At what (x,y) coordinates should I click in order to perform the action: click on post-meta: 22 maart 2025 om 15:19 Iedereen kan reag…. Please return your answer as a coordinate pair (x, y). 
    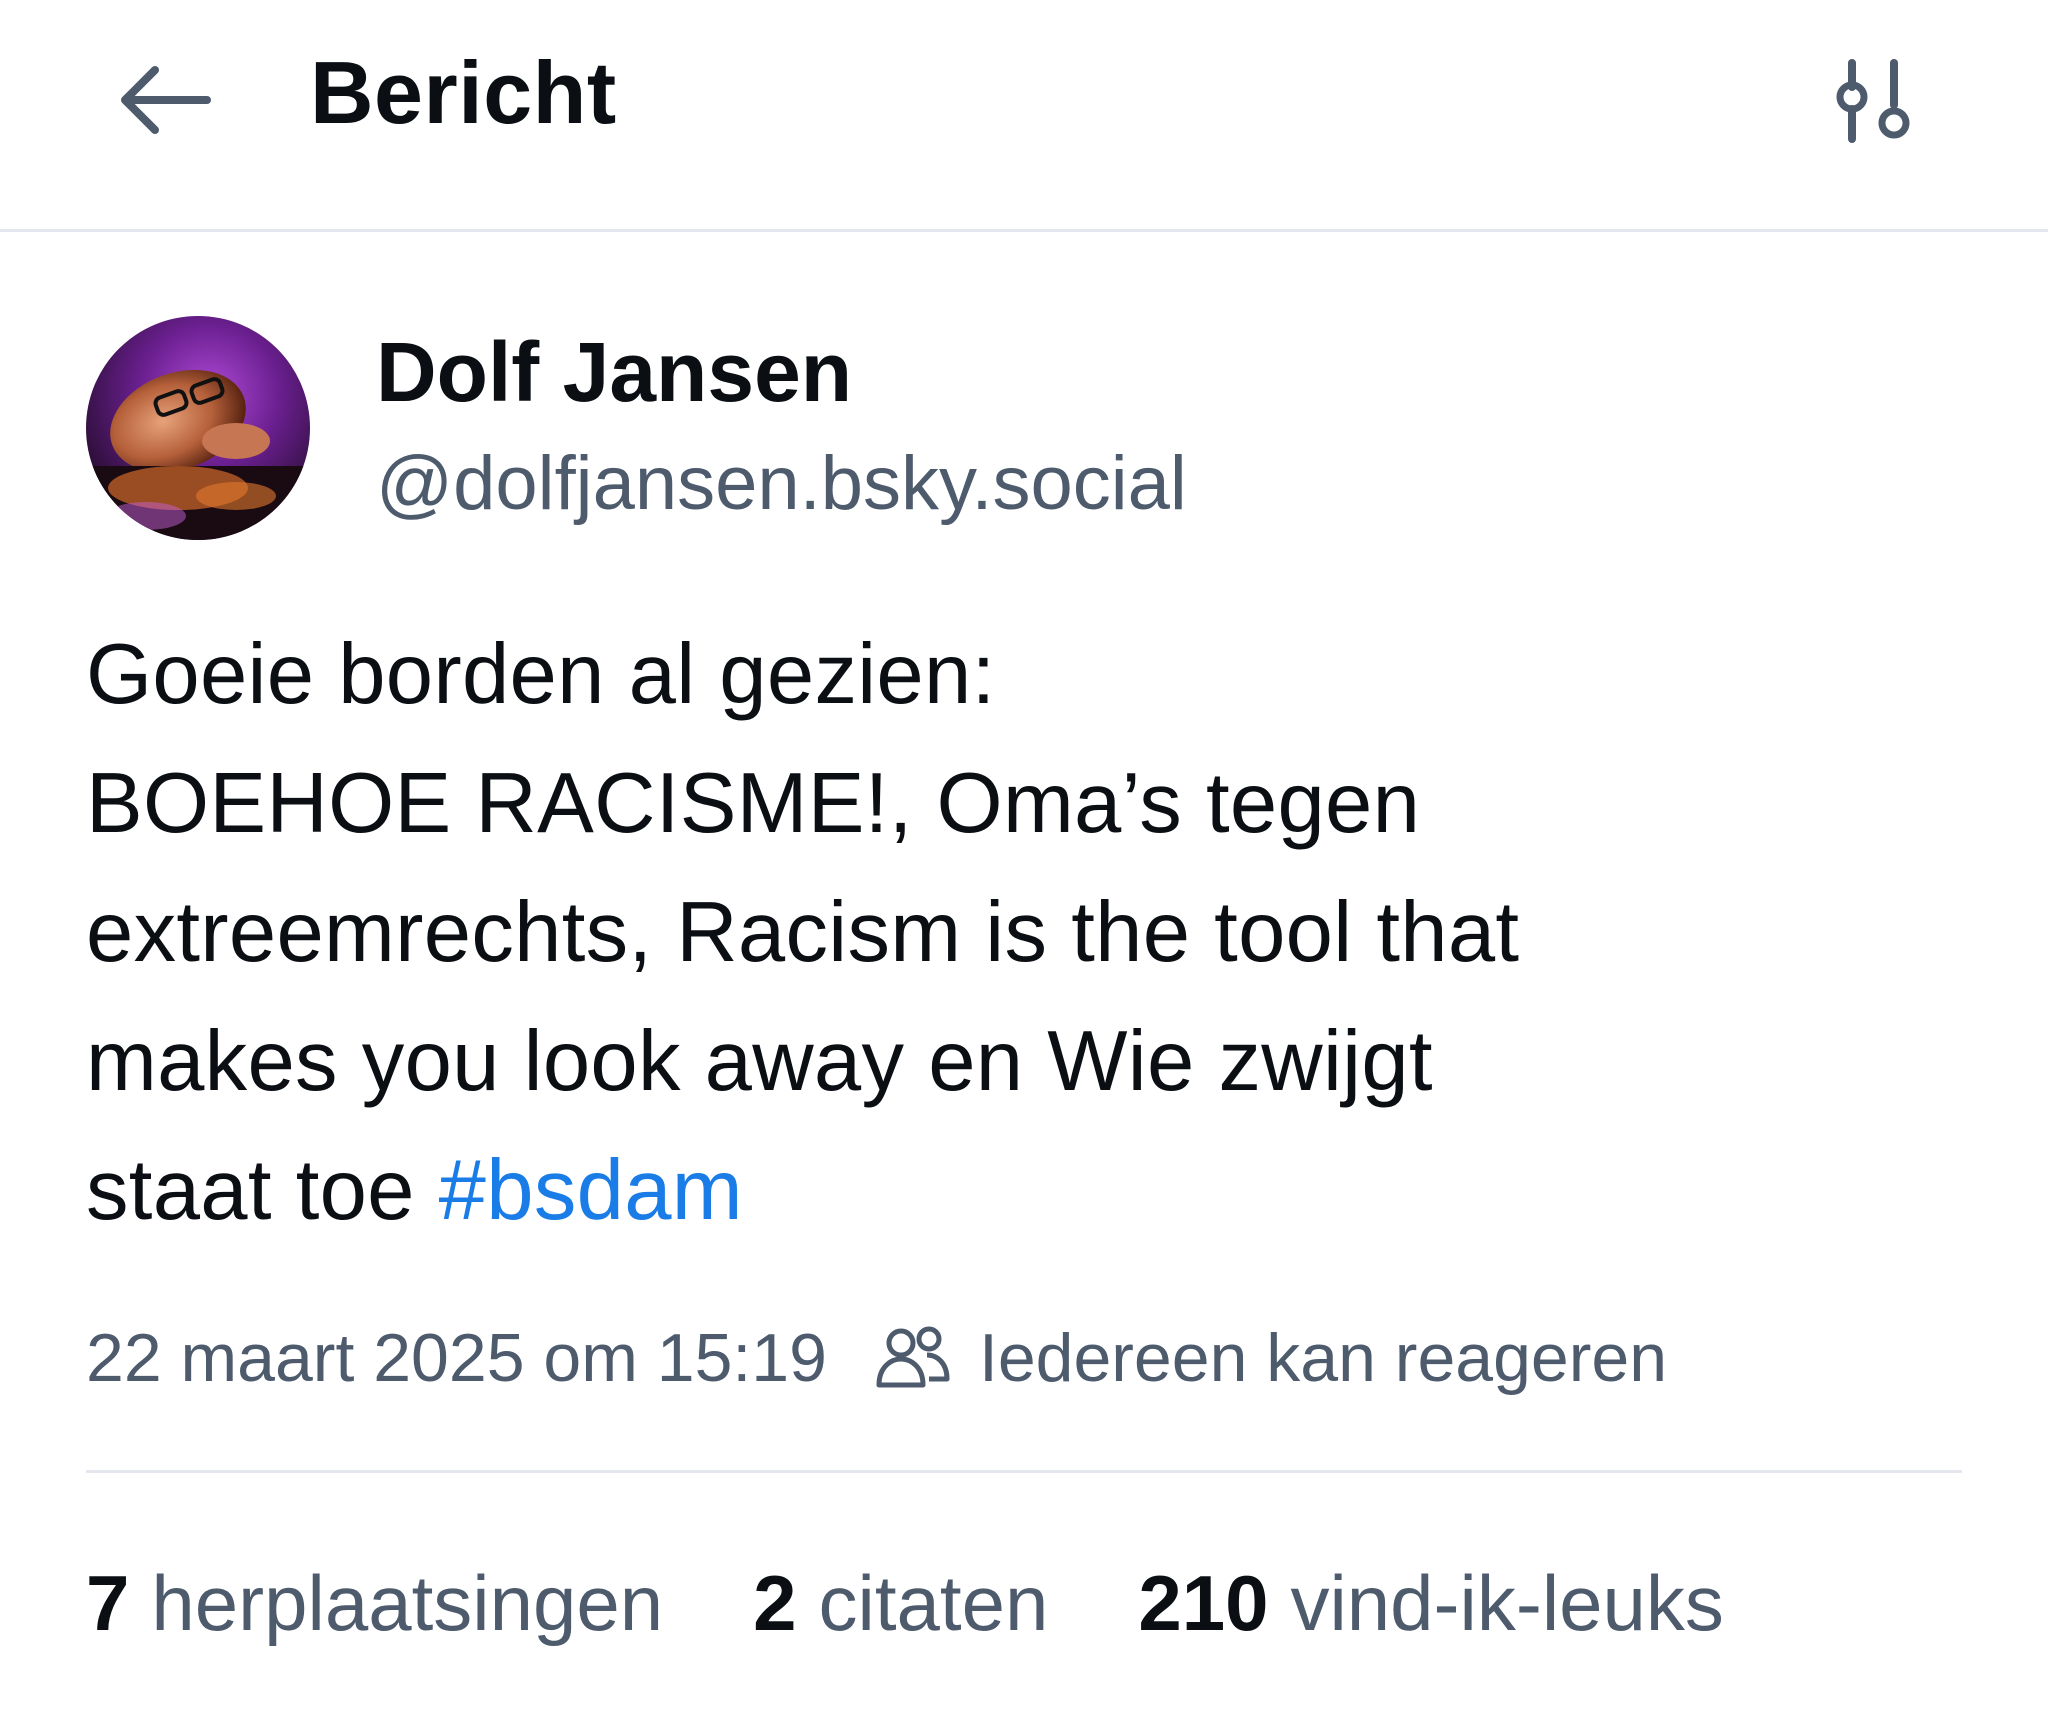
    Looking at the image, I should click on (876, 1358).